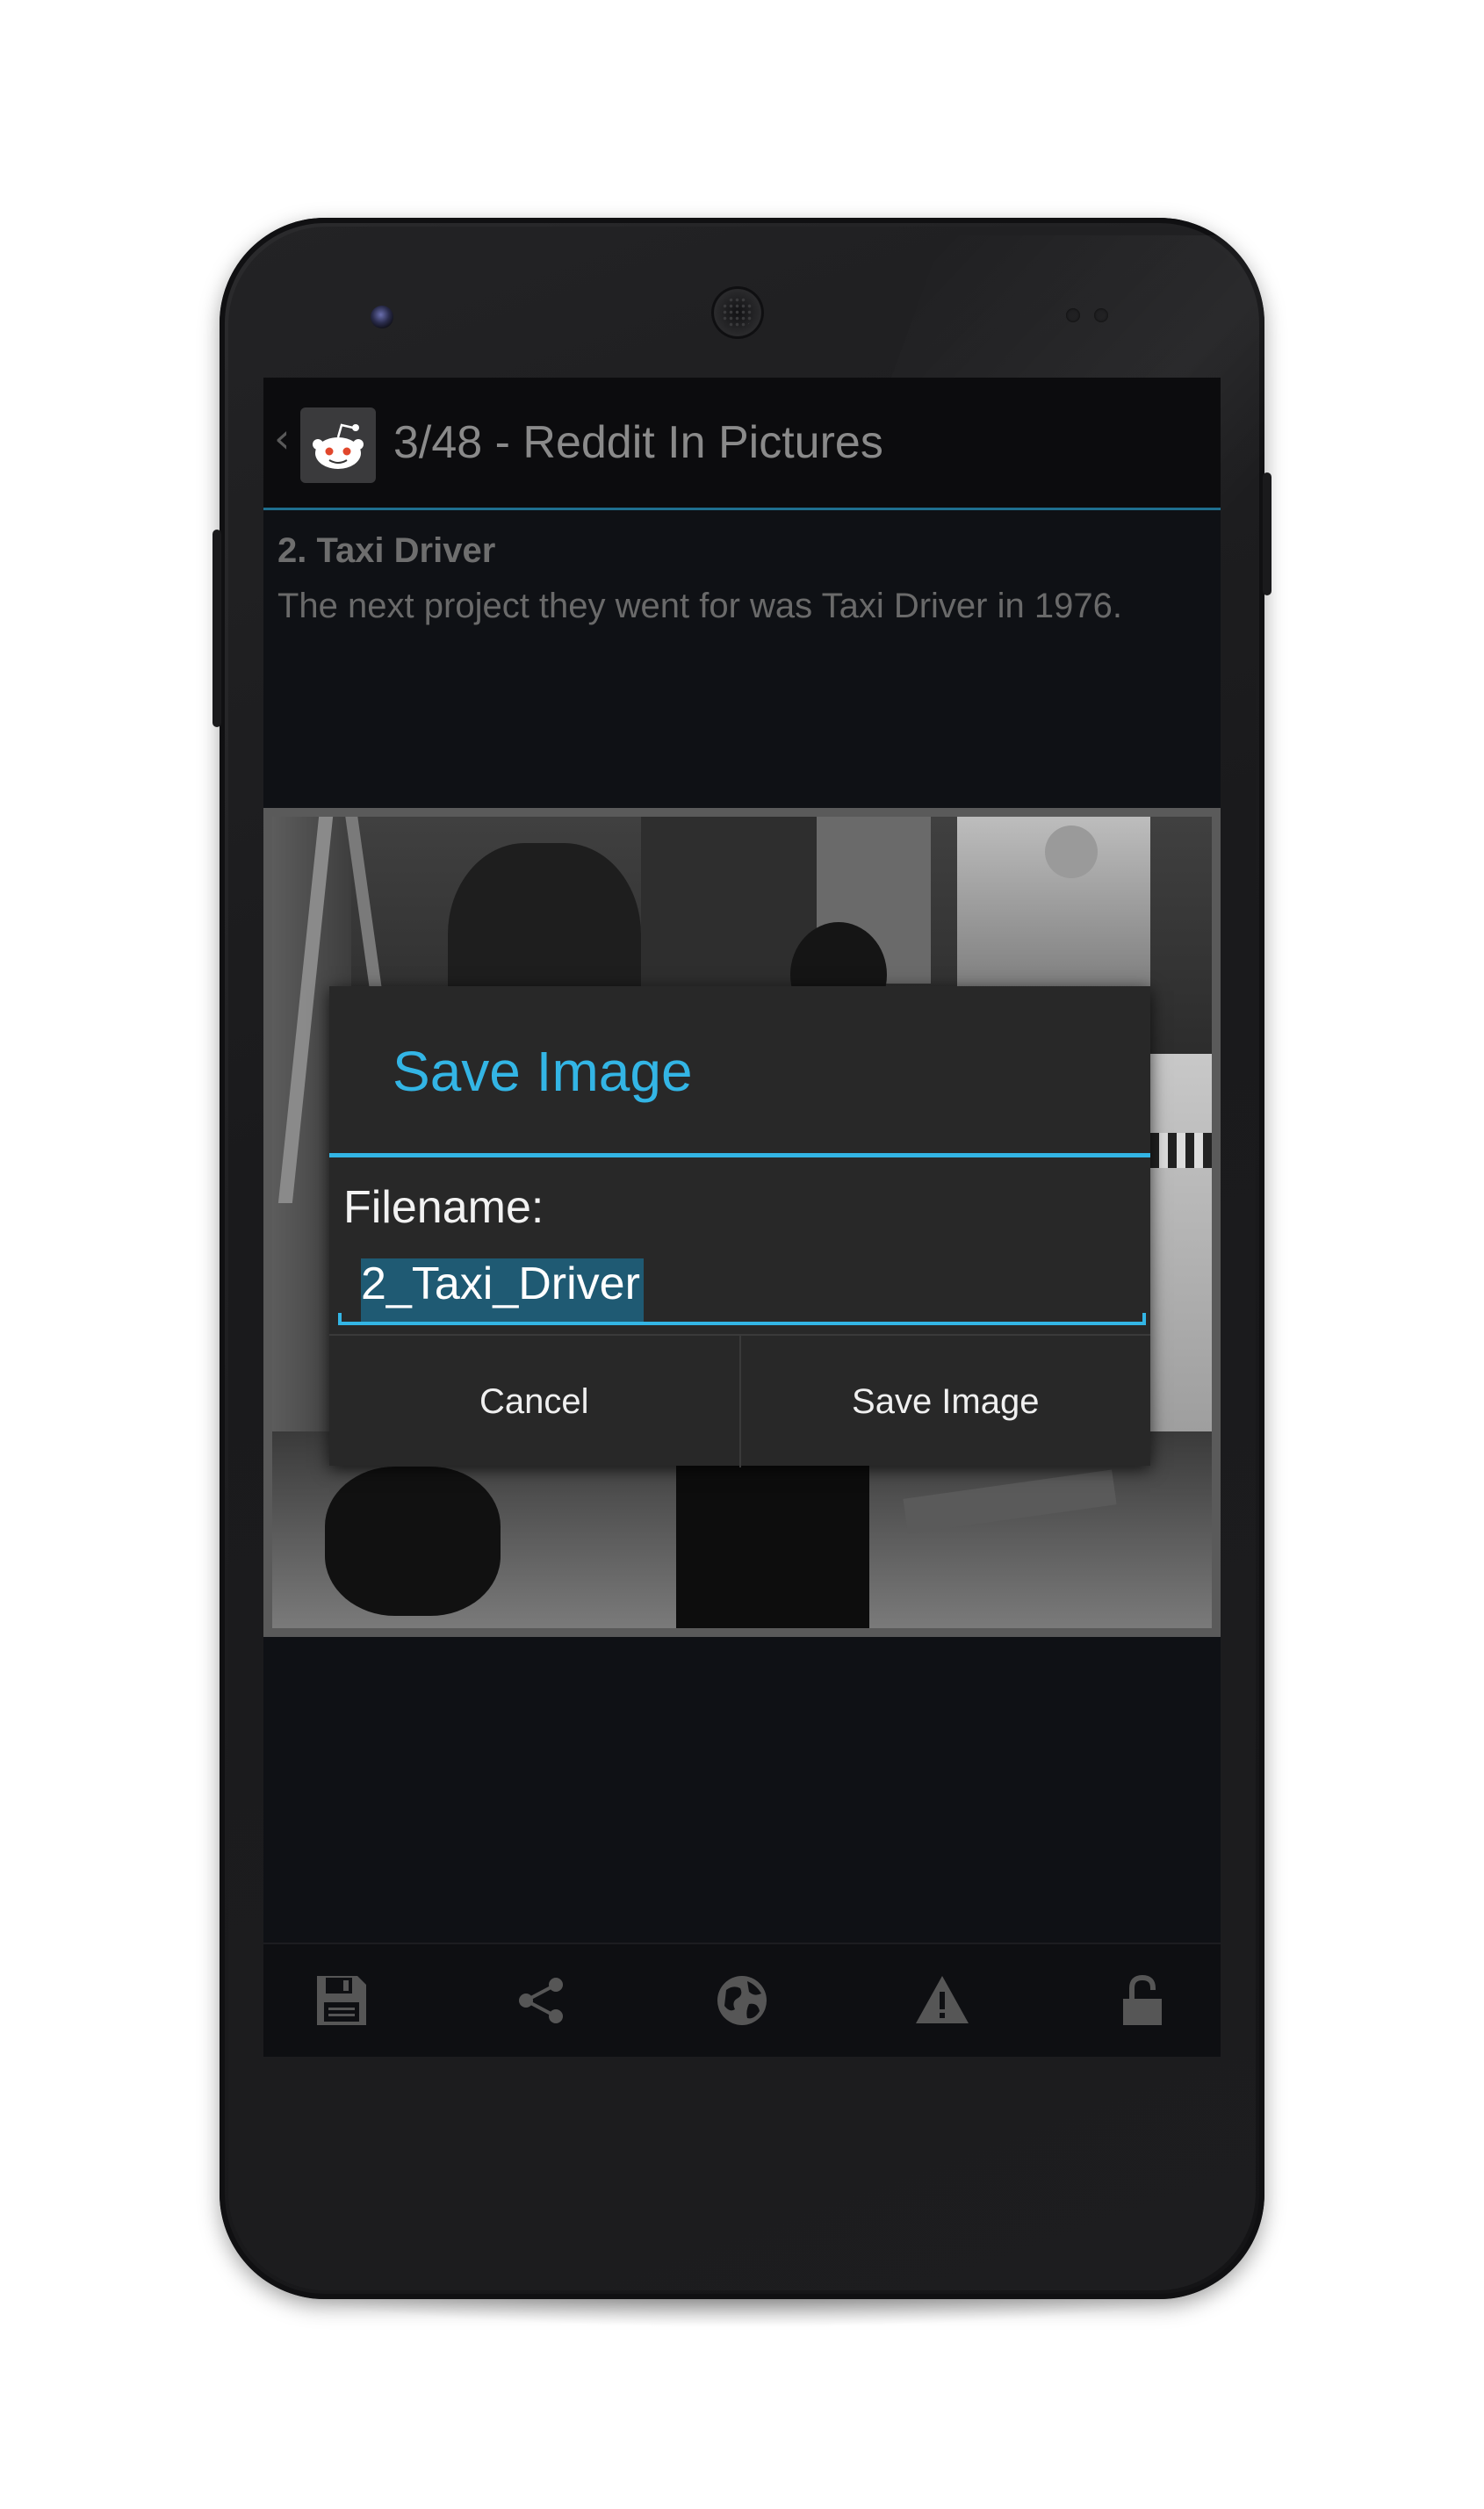  Describe the element at coordinates (737, 312) in the screenshot. I see `earpiece-speaker` at that location.